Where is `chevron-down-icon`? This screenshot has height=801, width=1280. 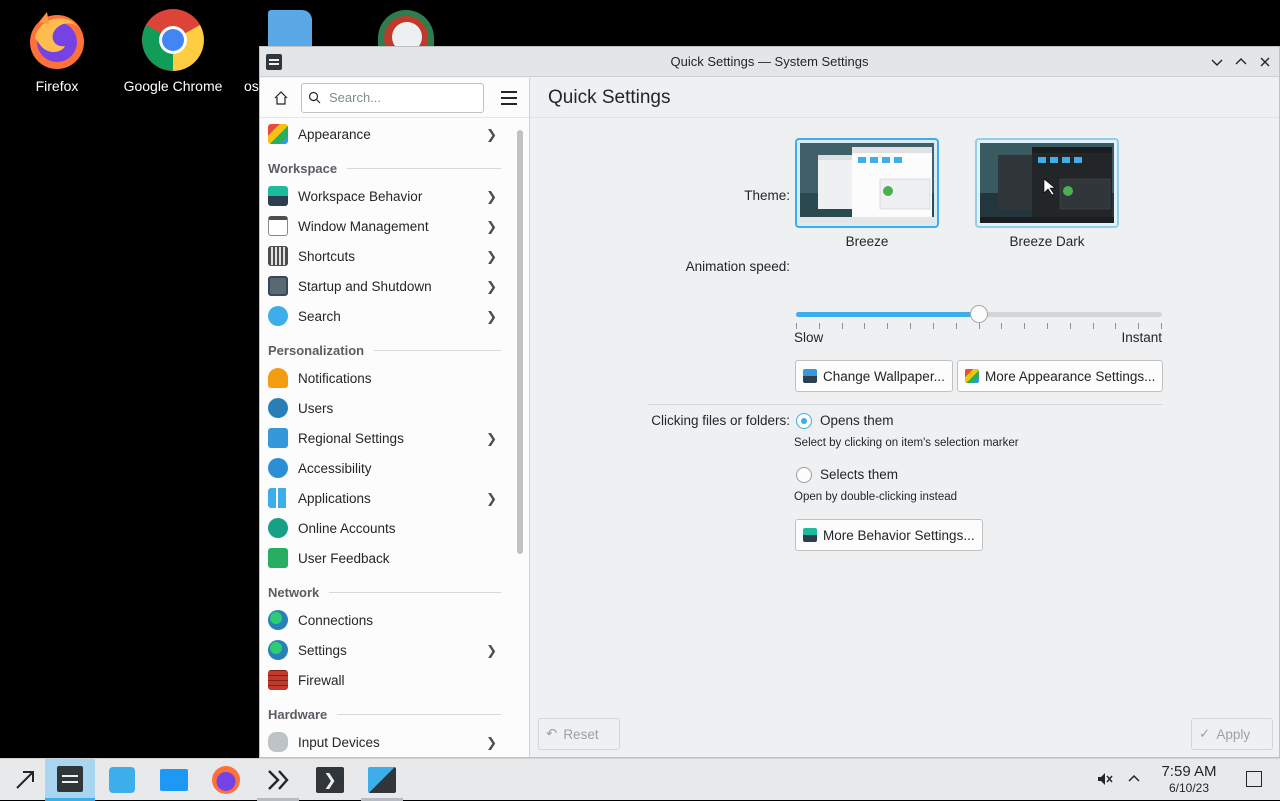
chevron-down-icon is located at coordinates (1217, 62).